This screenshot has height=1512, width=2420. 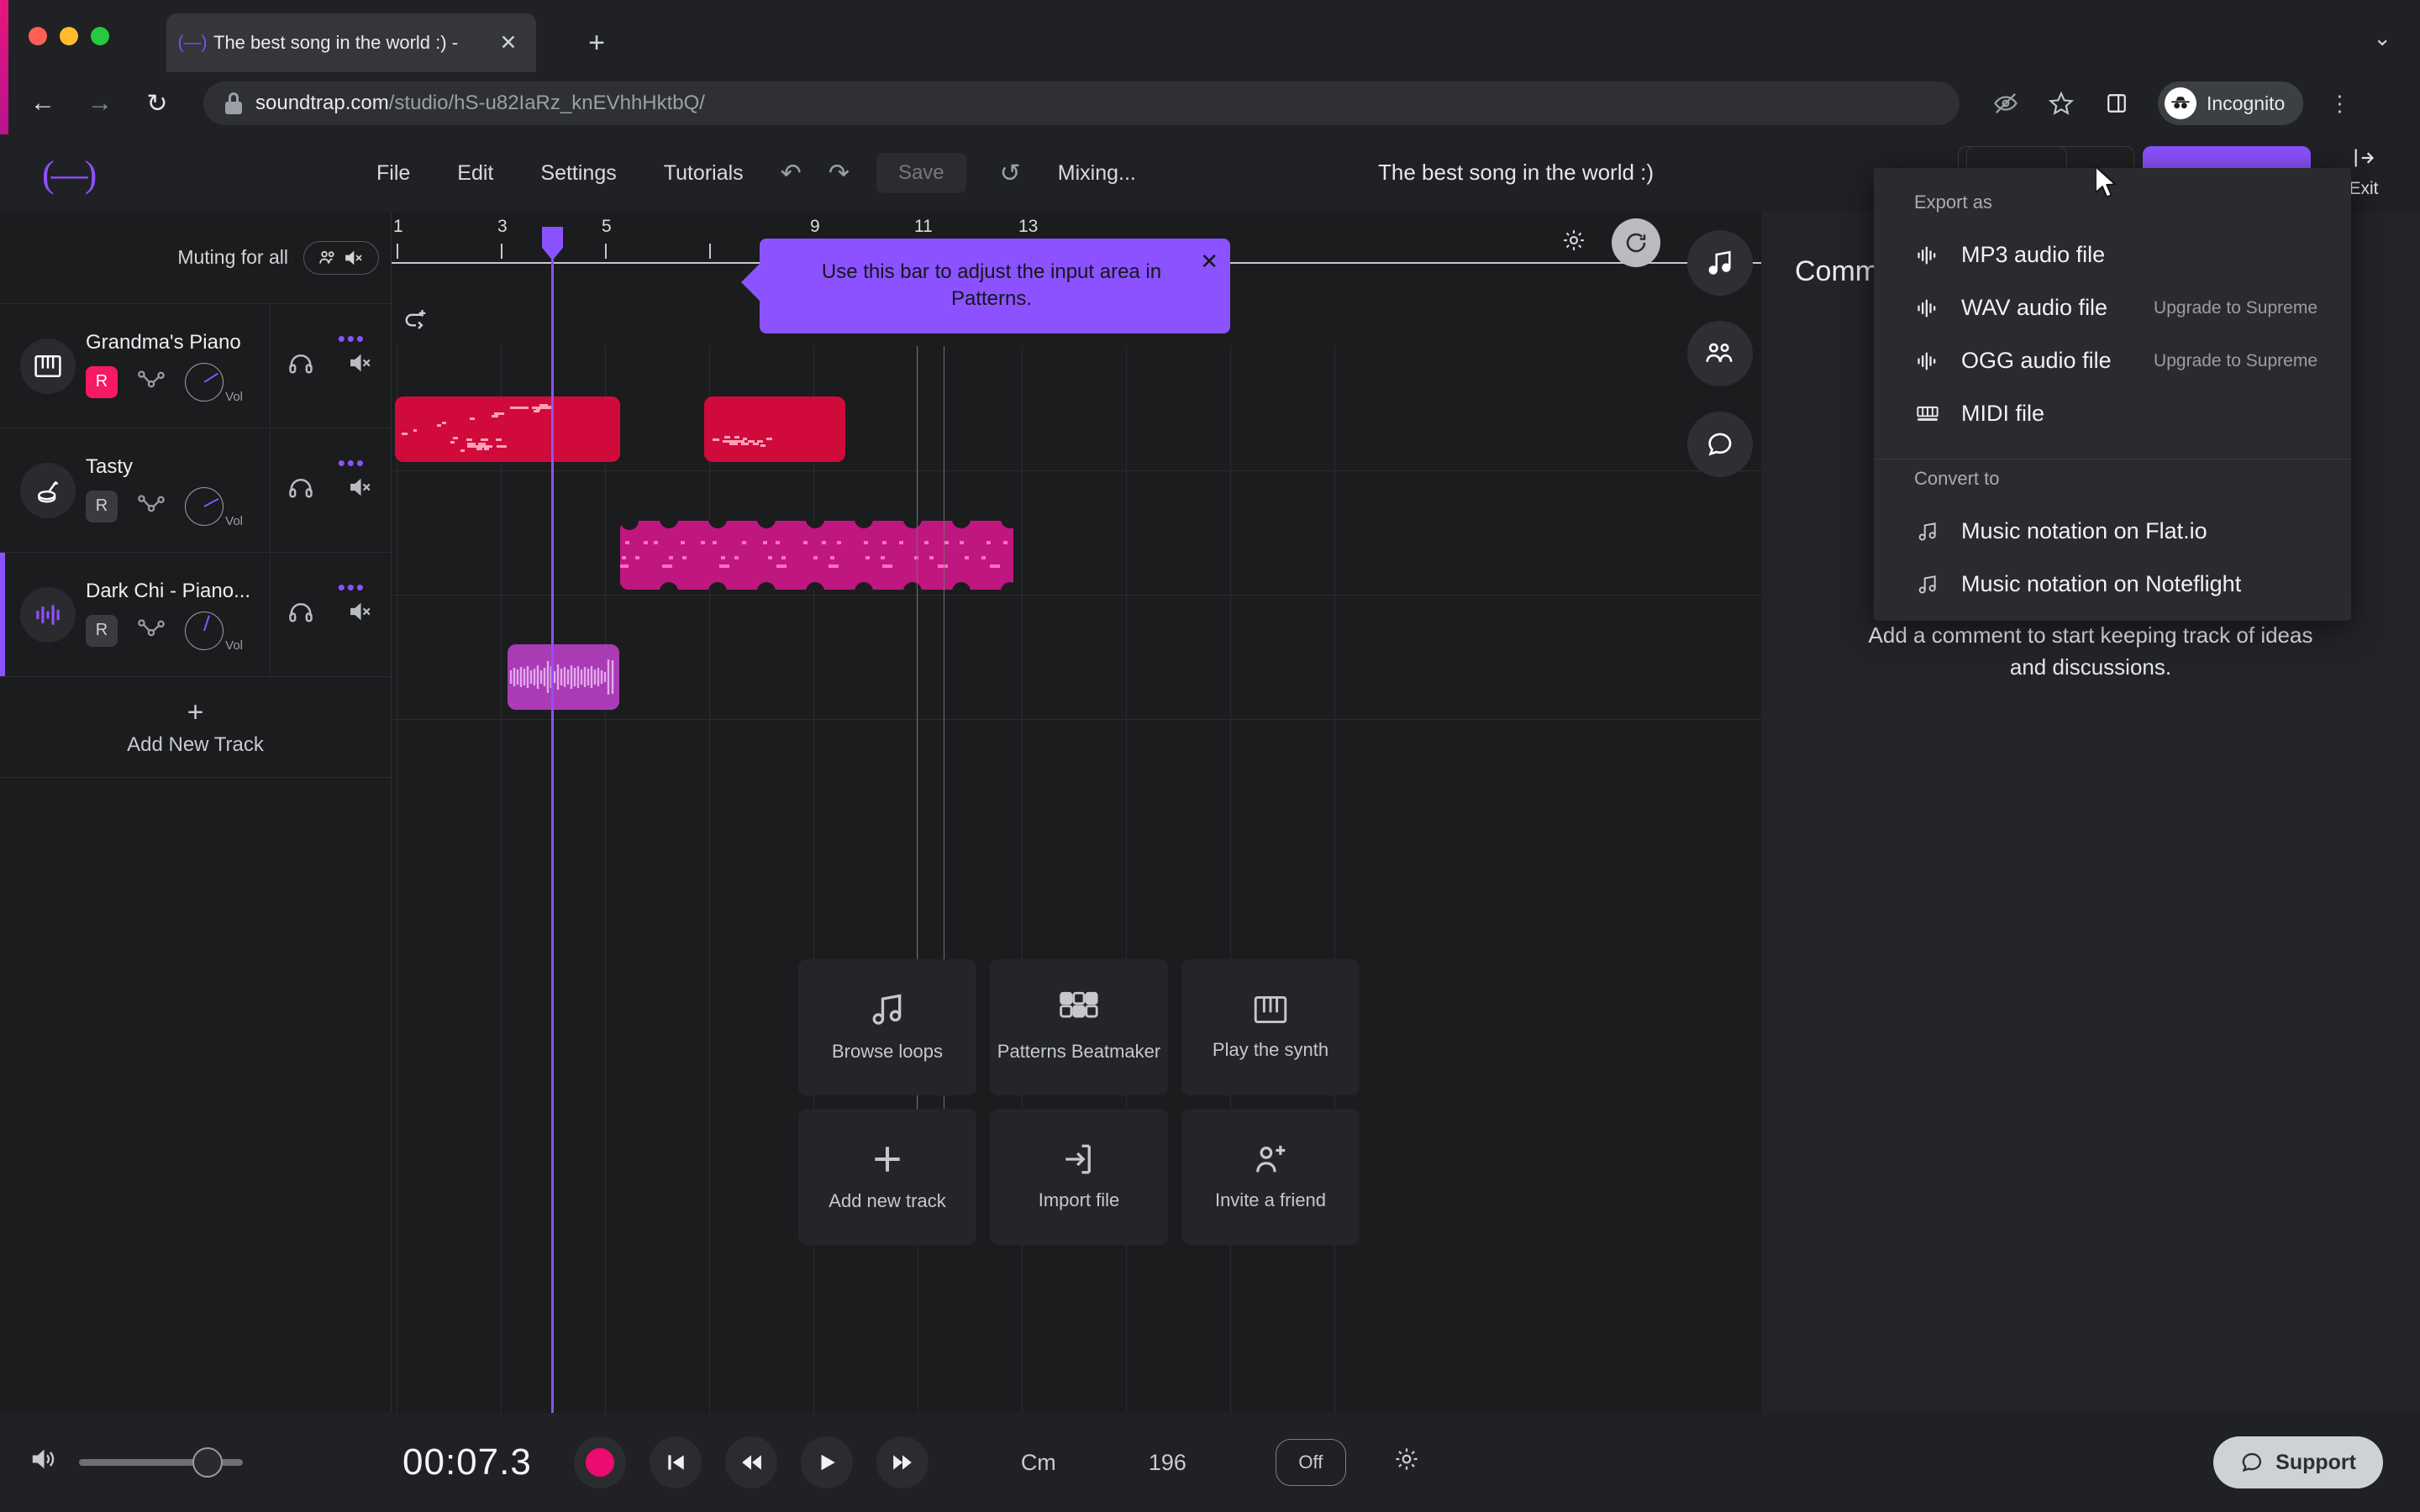 I want to click on menu-item-tutorials: Tutorials, so click(x=704, y=173).